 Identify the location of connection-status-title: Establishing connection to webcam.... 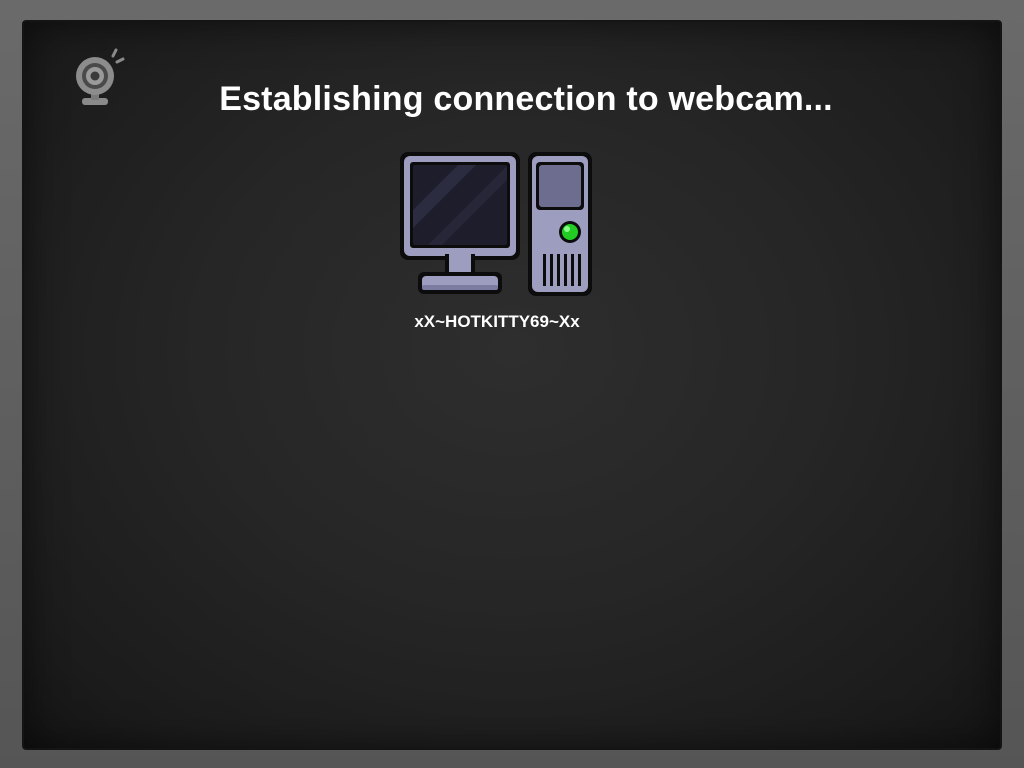
(526, 99).